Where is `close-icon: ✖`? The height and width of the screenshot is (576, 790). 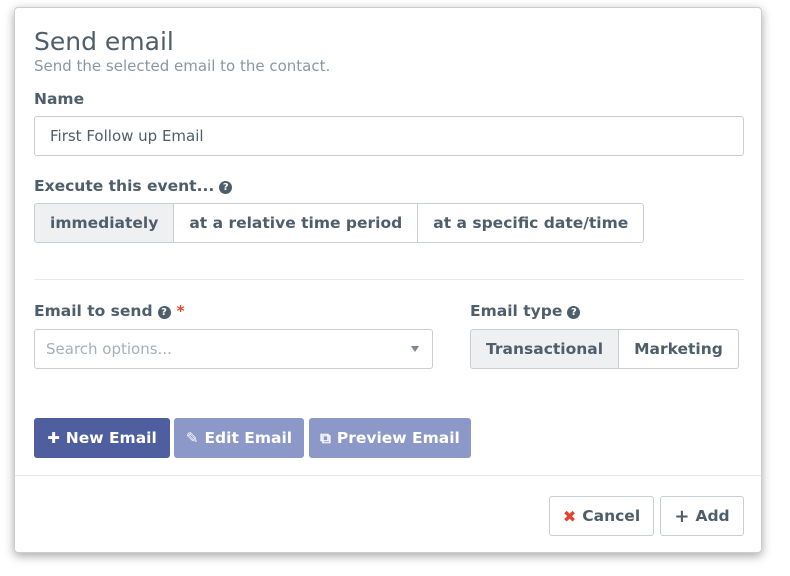
close-icon: ✖ is located at coordinates (569, 516).